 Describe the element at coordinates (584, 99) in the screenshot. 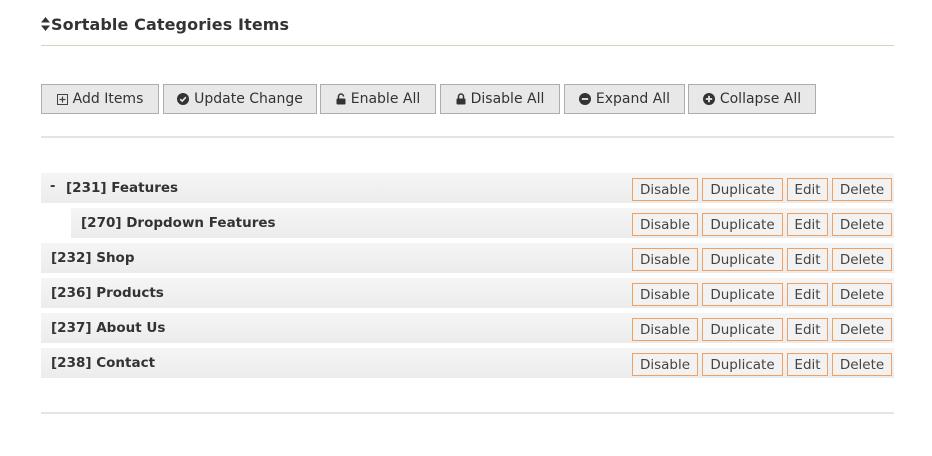

I see `minus-circle-icon` at that location.